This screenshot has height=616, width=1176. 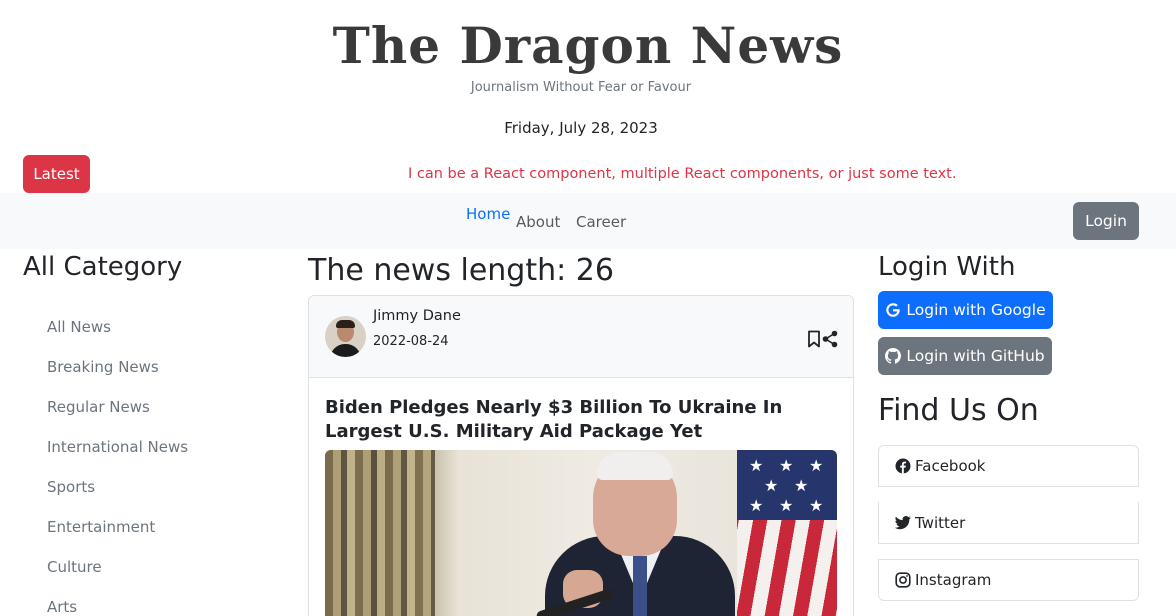 What do you see at coordinates (103, 267) in the screenshot?
I see `category-title: All Category` at bounding box center [103, 267].